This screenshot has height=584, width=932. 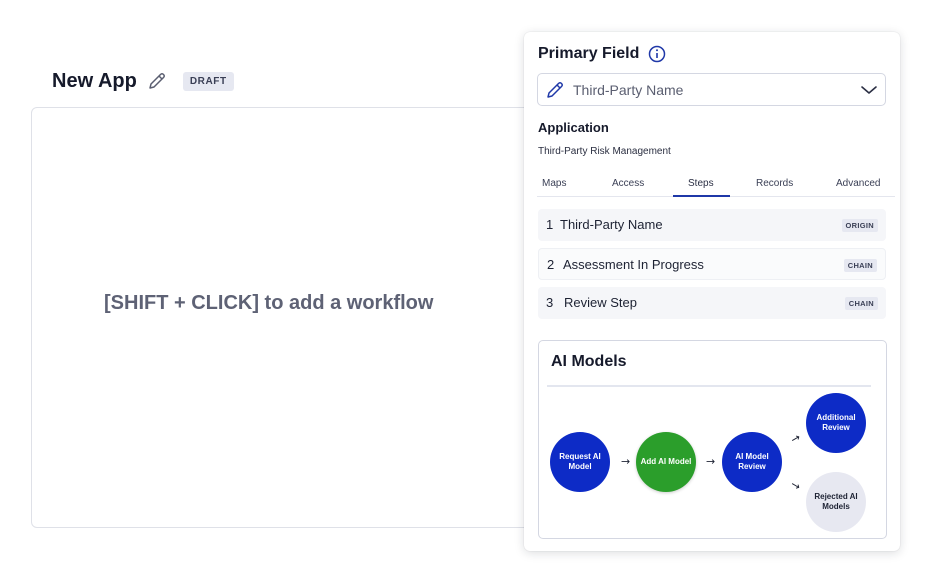 What do you see at coordinates (711, 89) in the screenshot?
I see `primary-field-select: Third-Party Name` at bounding box center [711, 89].